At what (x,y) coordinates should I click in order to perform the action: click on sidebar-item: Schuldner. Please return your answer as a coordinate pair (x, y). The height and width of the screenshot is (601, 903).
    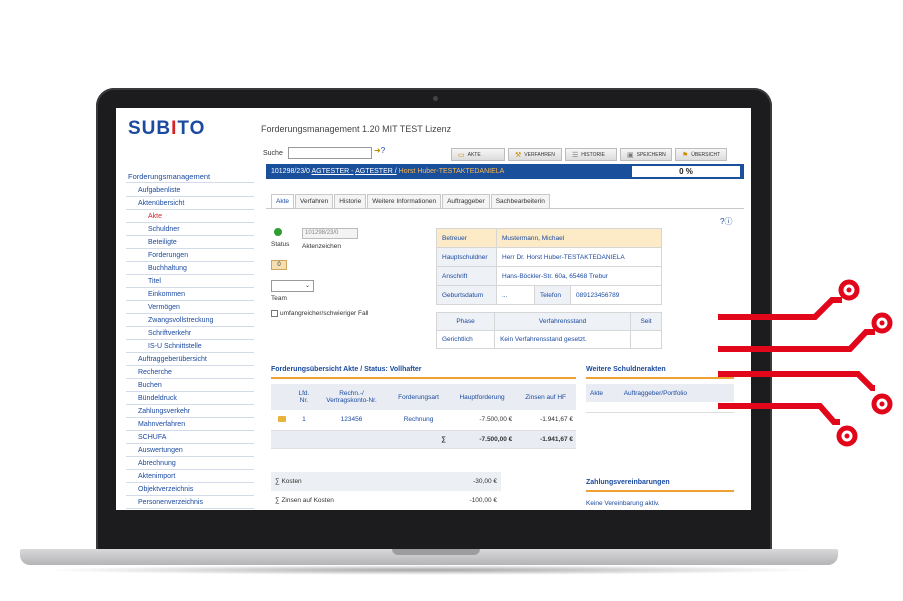
    Looking at the image, I should click on (190, 229).